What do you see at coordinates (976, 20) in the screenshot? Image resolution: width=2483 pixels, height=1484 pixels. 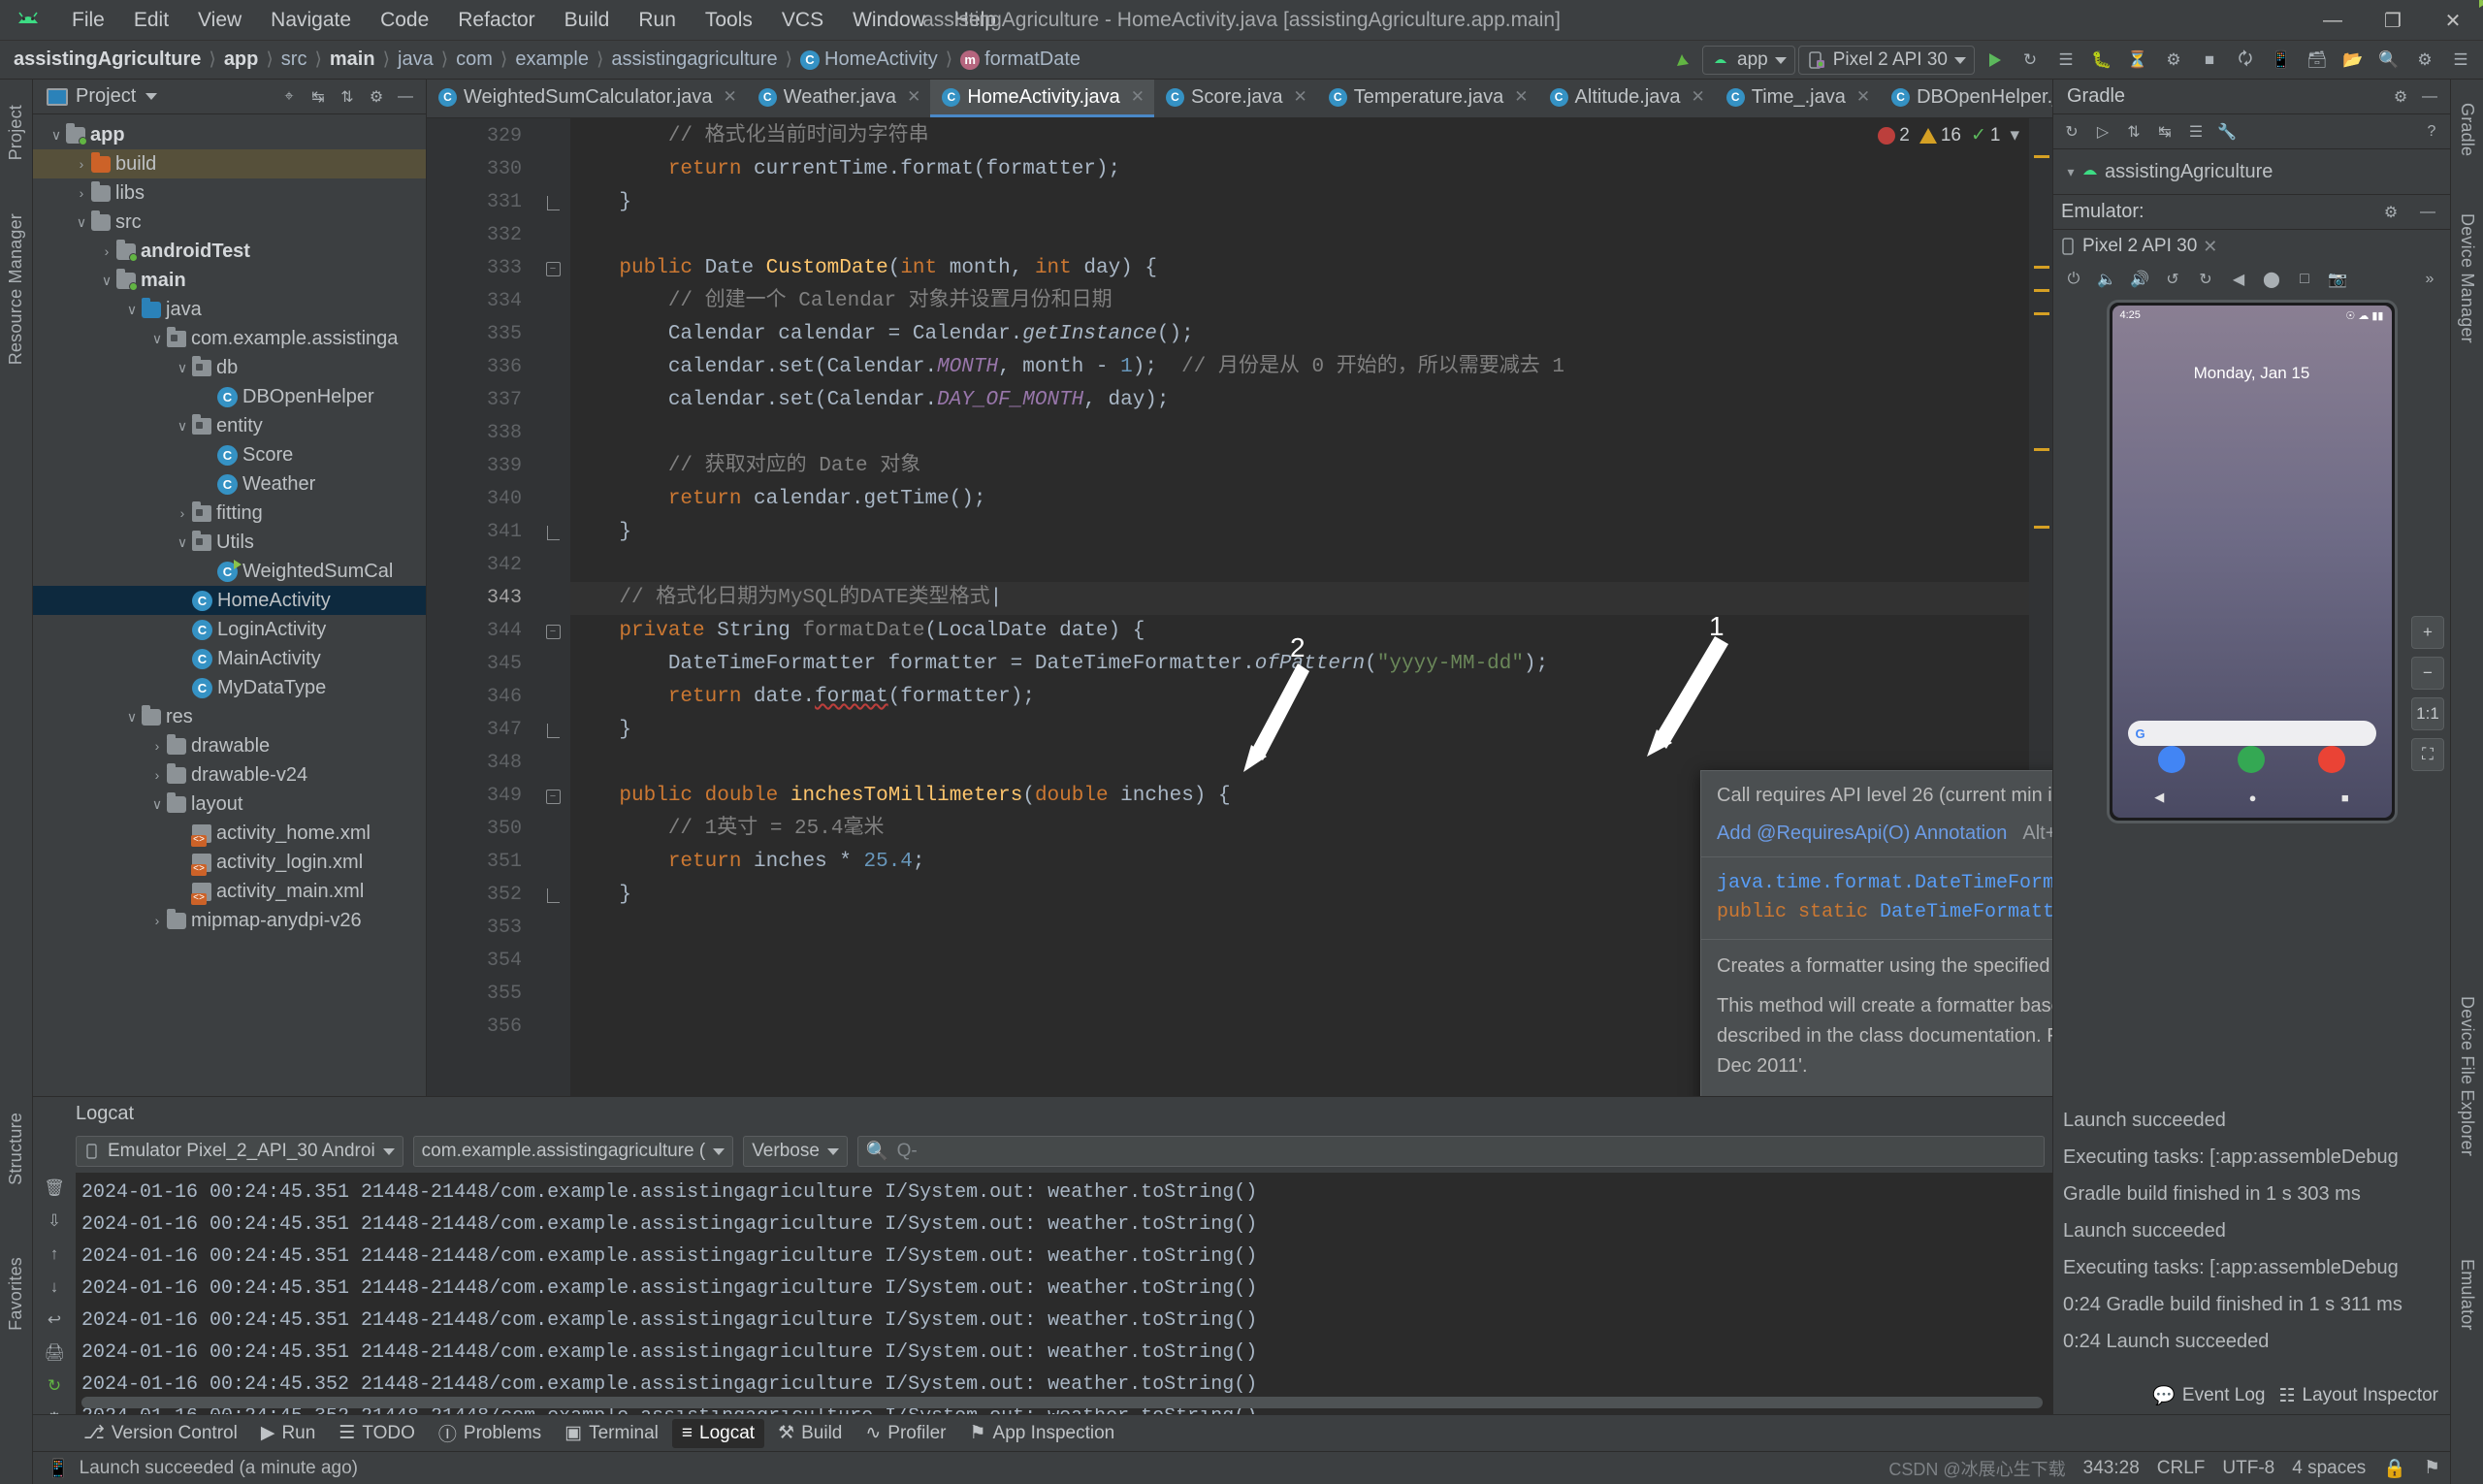 I see `menu-help: Help` at bounding box center [976, 20].